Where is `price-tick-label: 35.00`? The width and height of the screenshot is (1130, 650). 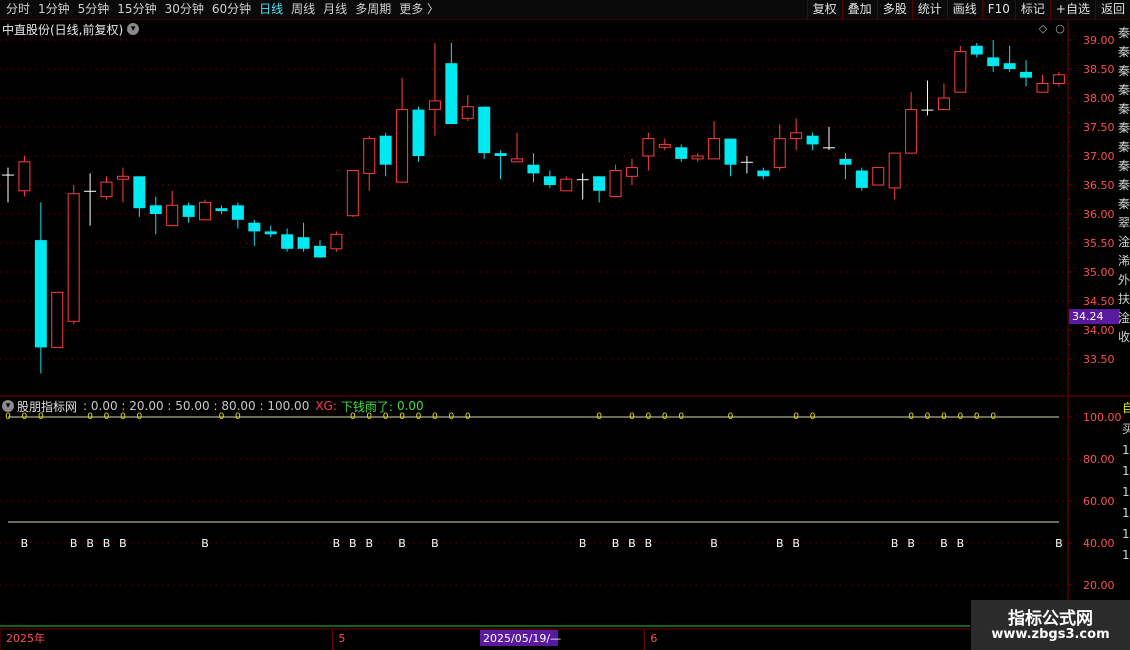 price-tick-label: 35.00 is located at coordinates (1099, 272).